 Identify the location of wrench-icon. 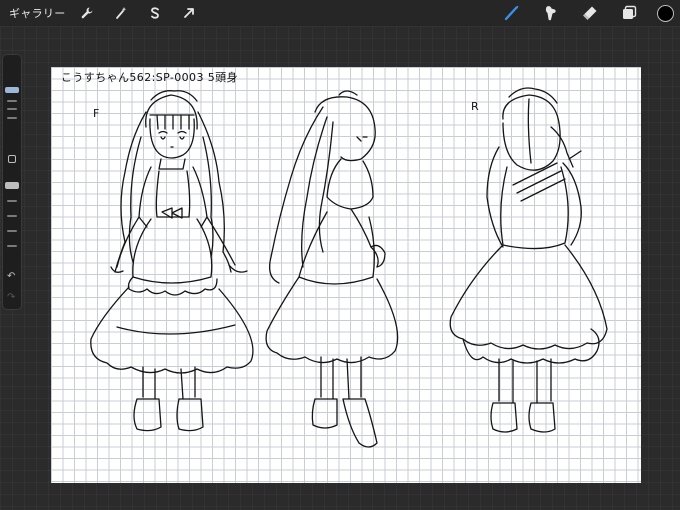
(87, 13).